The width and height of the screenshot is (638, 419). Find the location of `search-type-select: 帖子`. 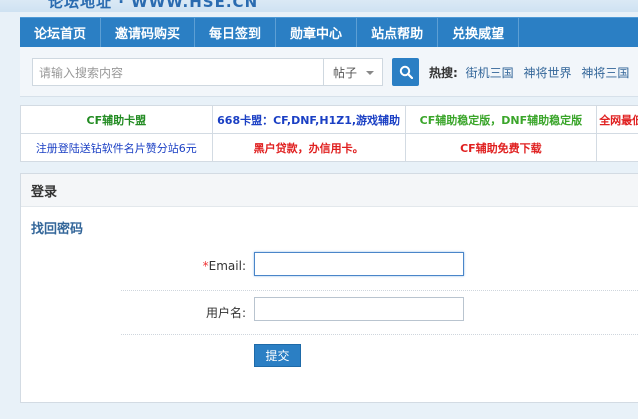

search-type-select: 帖子 is located at coordinates (353, 72).